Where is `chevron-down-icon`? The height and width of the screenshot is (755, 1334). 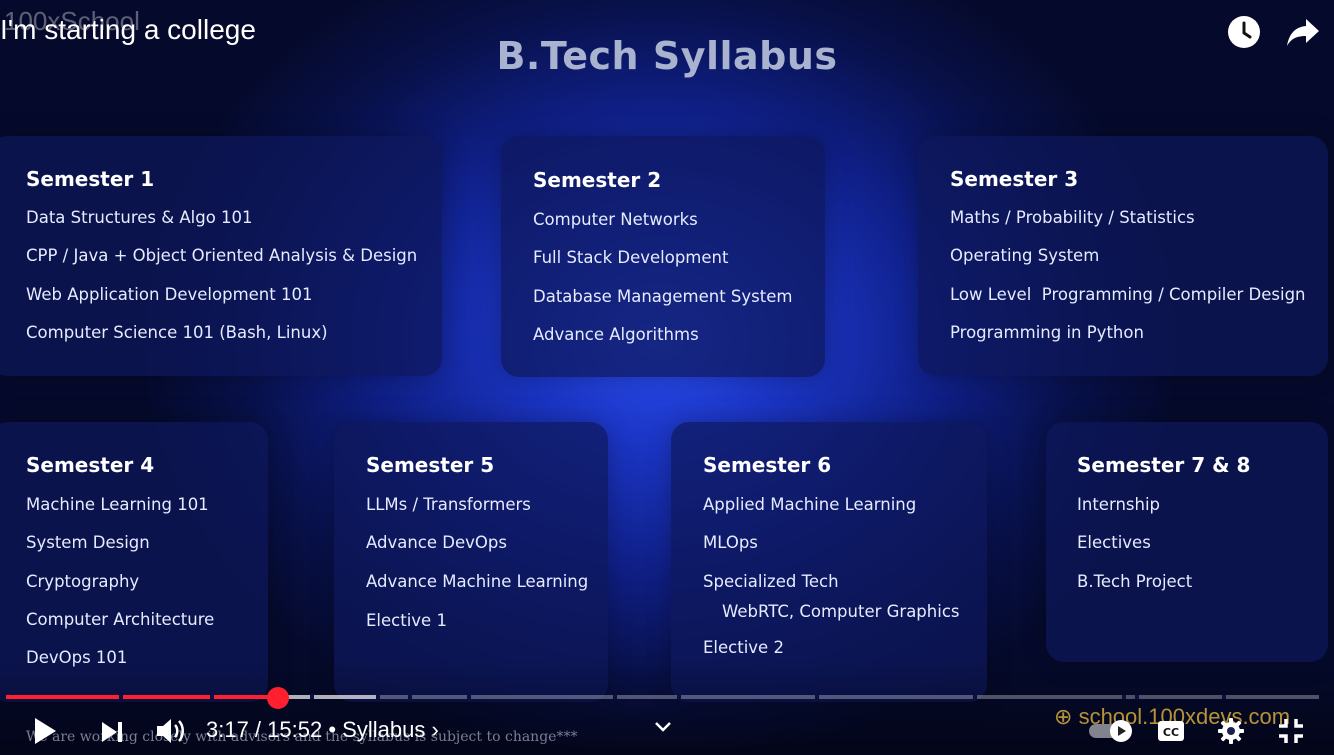 chevron-down-icon is located at coordinates (663, 727).